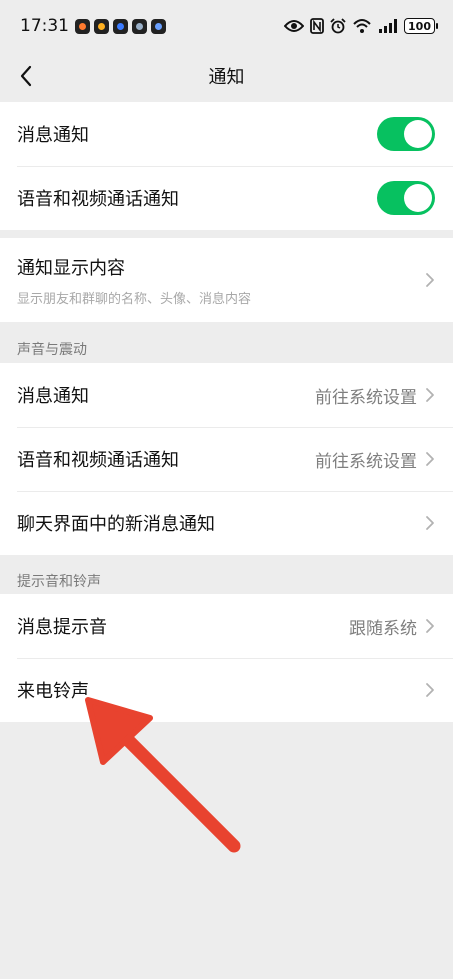  I want to click on battery-indicator: 100, so click(421, 26).